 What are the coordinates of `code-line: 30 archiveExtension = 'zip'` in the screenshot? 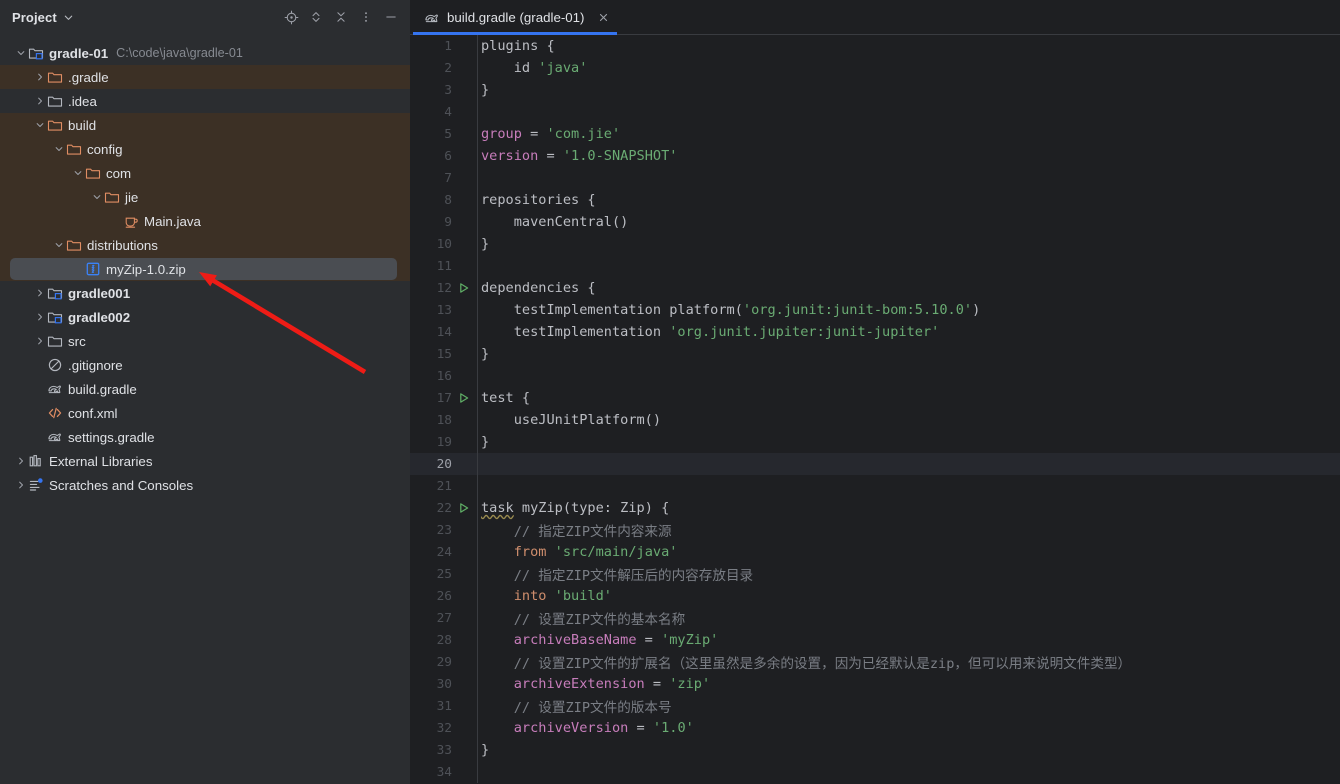 It's located at (875, 684).